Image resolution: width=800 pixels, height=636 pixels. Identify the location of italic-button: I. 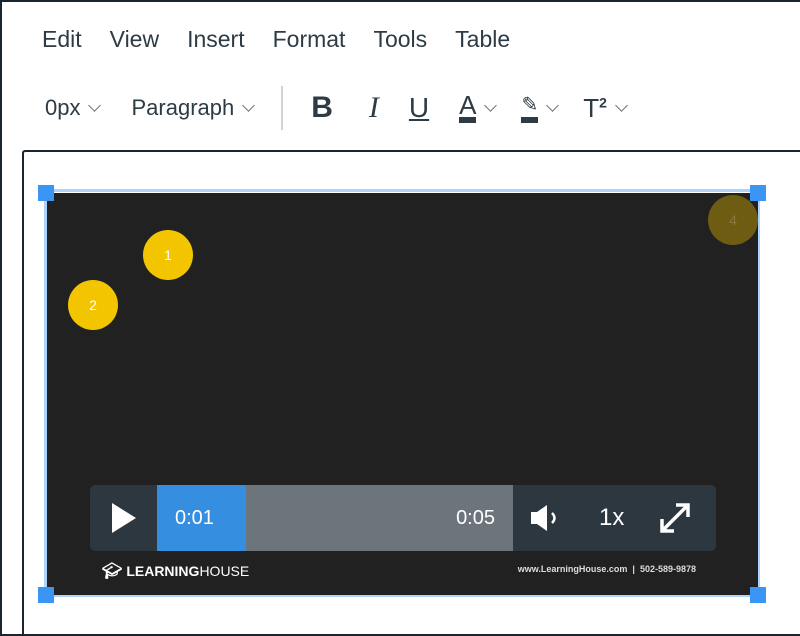
(374, 108).